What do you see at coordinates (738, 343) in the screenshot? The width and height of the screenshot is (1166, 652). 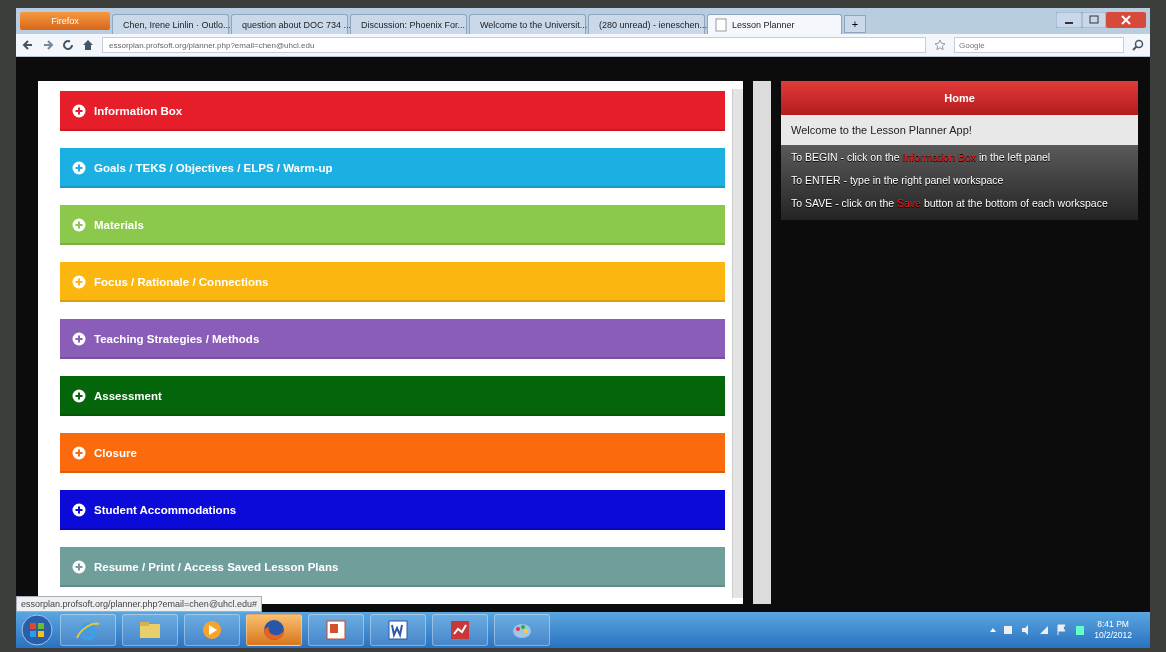 I see `scrollbar` at bounding box center [738, 343].